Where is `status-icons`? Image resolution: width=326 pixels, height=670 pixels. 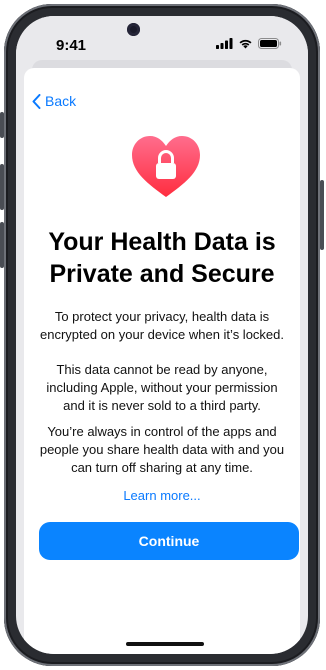 status-icons is located at coordinates (249, 43).